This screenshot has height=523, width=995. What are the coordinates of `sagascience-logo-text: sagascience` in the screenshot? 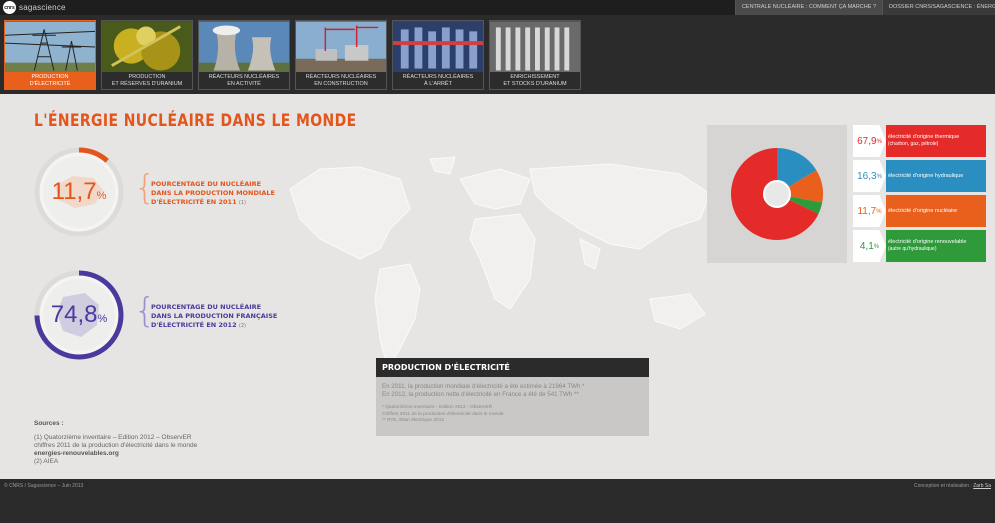 It's located at (42, 7).